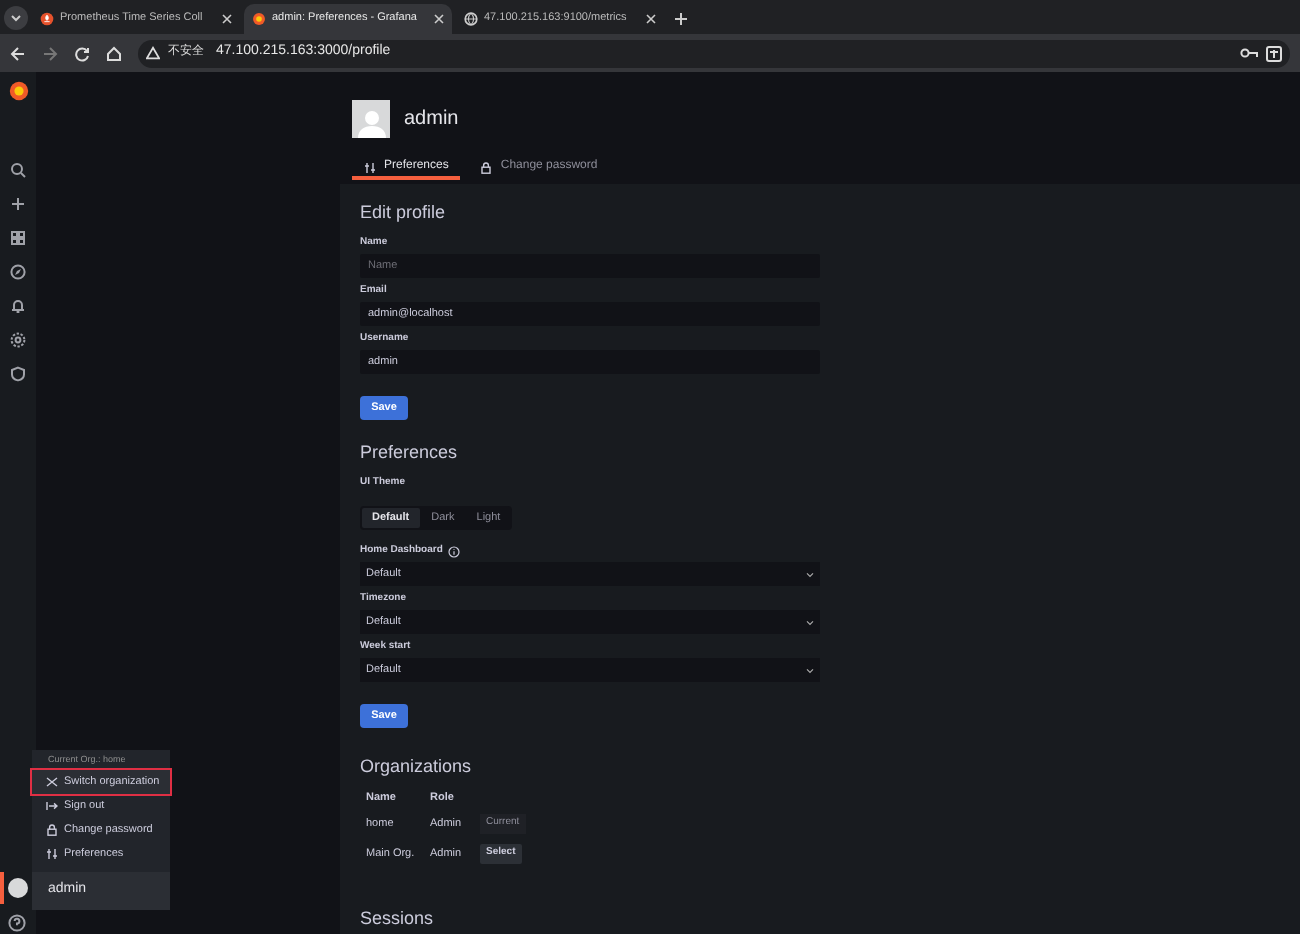  I want to click on globe-icon, so click(471, 19).